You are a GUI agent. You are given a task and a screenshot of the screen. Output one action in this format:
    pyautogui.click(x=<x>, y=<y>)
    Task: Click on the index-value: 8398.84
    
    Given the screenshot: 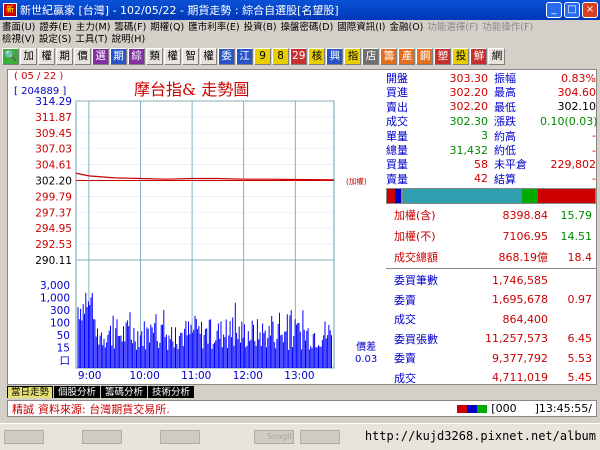 What is the action you would take?
    pyautogui.click(x=525, y=215)
    